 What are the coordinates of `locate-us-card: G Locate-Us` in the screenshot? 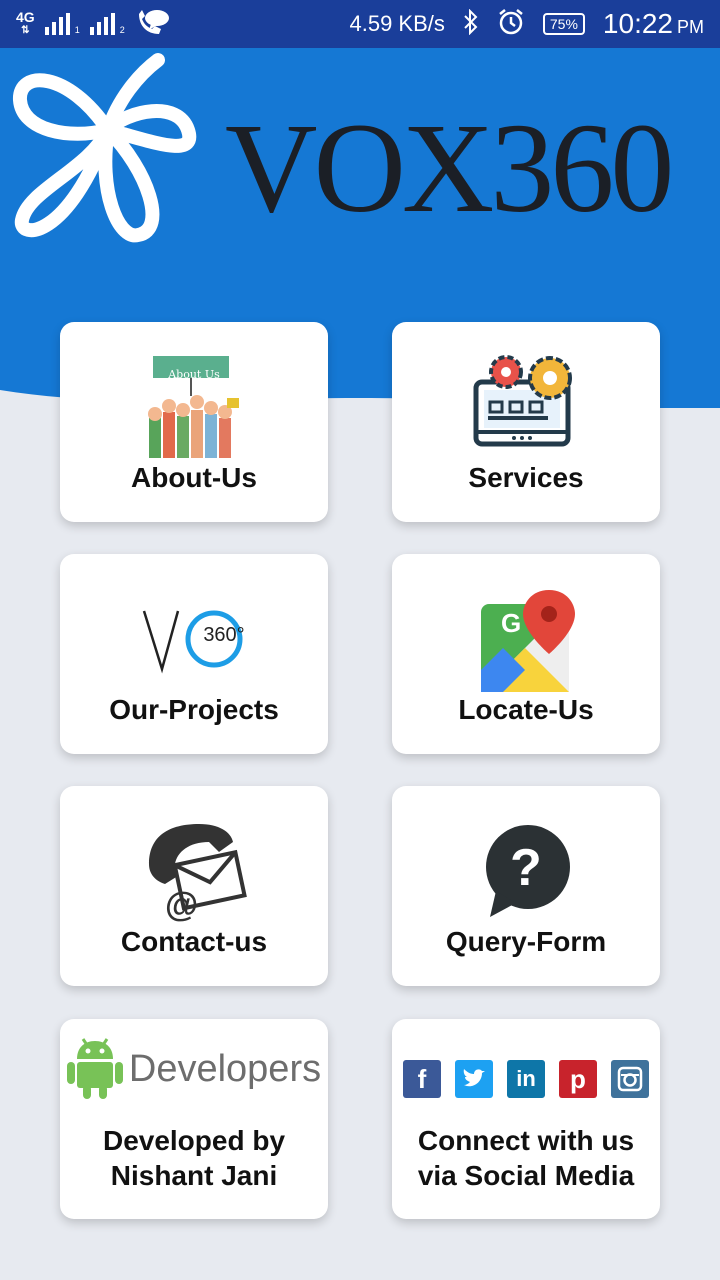 It's located at (526, 654).